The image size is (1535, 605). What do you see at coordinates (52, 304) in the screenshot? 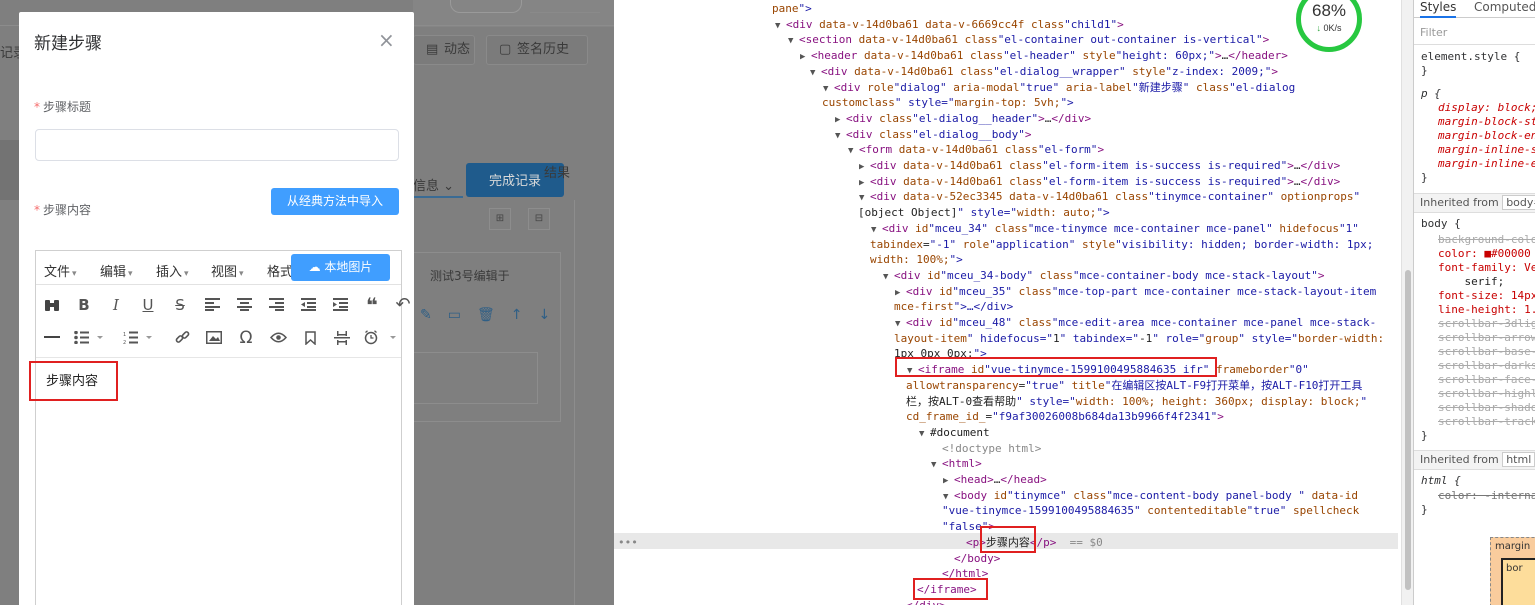
I see `find-icon` at bounding box center [52, 304].